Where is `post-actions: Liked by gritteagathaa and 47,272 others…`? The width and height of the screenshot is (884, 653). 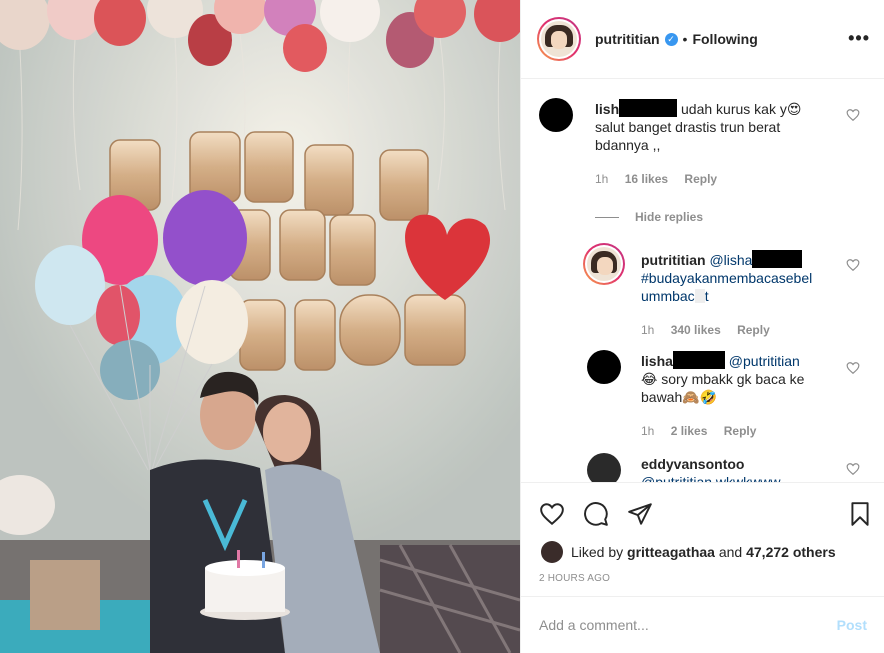
post-actions: Liked by gritteagathaa and 47,272 others… is located at coordinates (702, 539).